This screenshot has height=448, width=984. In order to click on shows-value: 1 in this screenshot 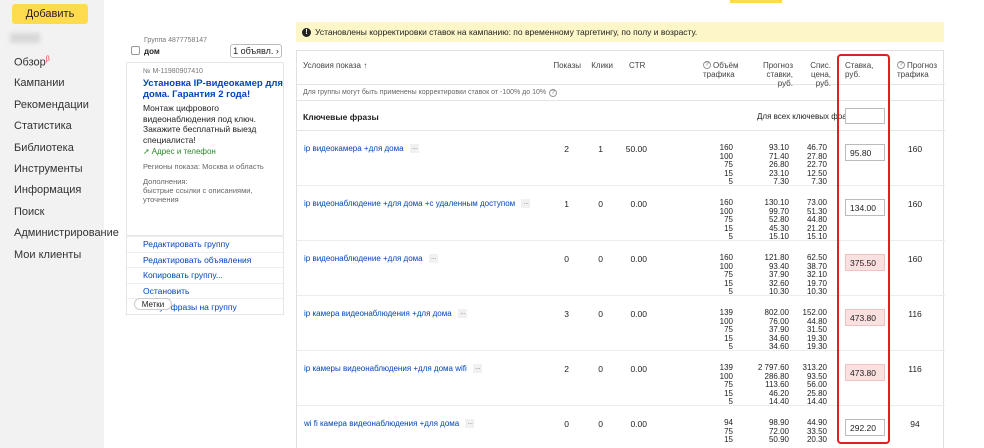, I will do `click(566, 204)`.